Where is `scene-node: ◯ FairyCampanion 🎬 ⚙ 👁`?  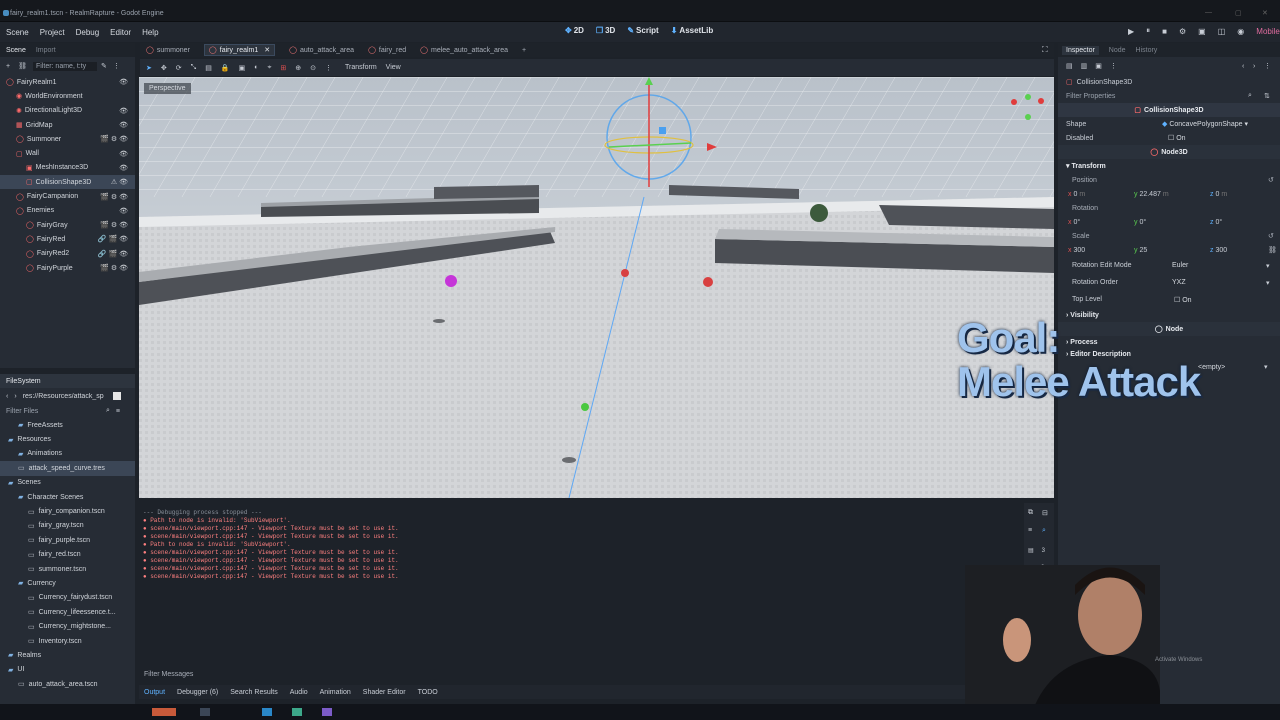 scene-node: ◯ FairyCampanion 🎬 ⚙ 👁 is located at coordinates (67, 196).